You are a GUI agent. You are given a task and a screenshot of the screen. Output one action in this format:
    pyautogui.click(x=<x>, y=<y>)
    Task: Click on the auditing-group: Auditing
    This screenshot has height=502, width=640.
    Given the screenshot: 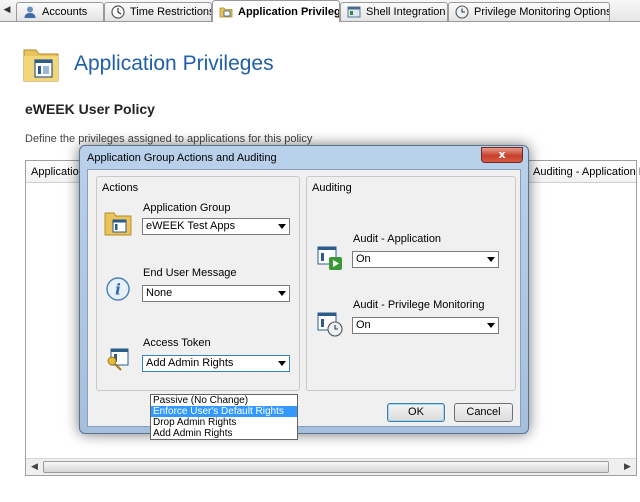 What is the action you would take?
    pyautogui.click(x=411, y=283)
    